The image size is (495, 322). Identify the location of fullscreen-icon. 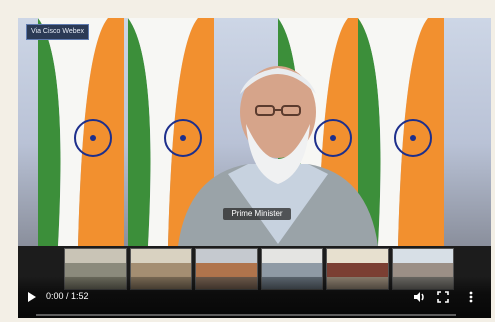
(443, 297).